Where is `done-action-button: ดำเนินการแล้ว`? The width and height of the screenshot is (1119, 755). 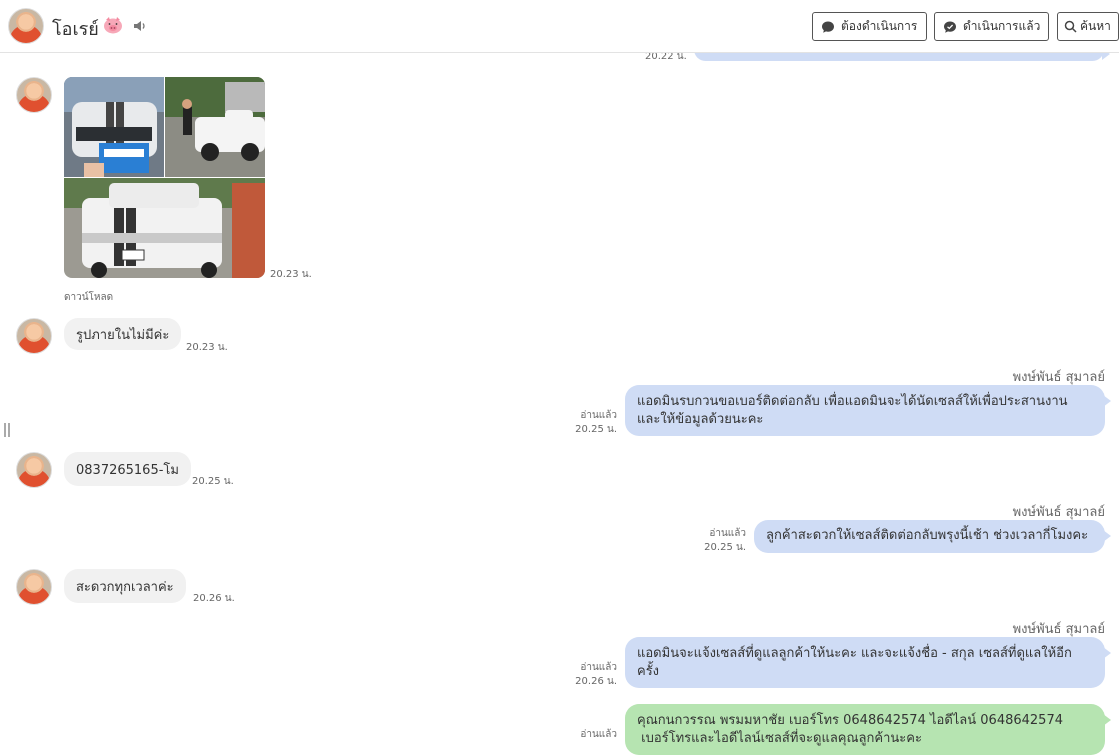 done-action-button: ดำเนินการแล้ว is located at coordinates (991, 26).